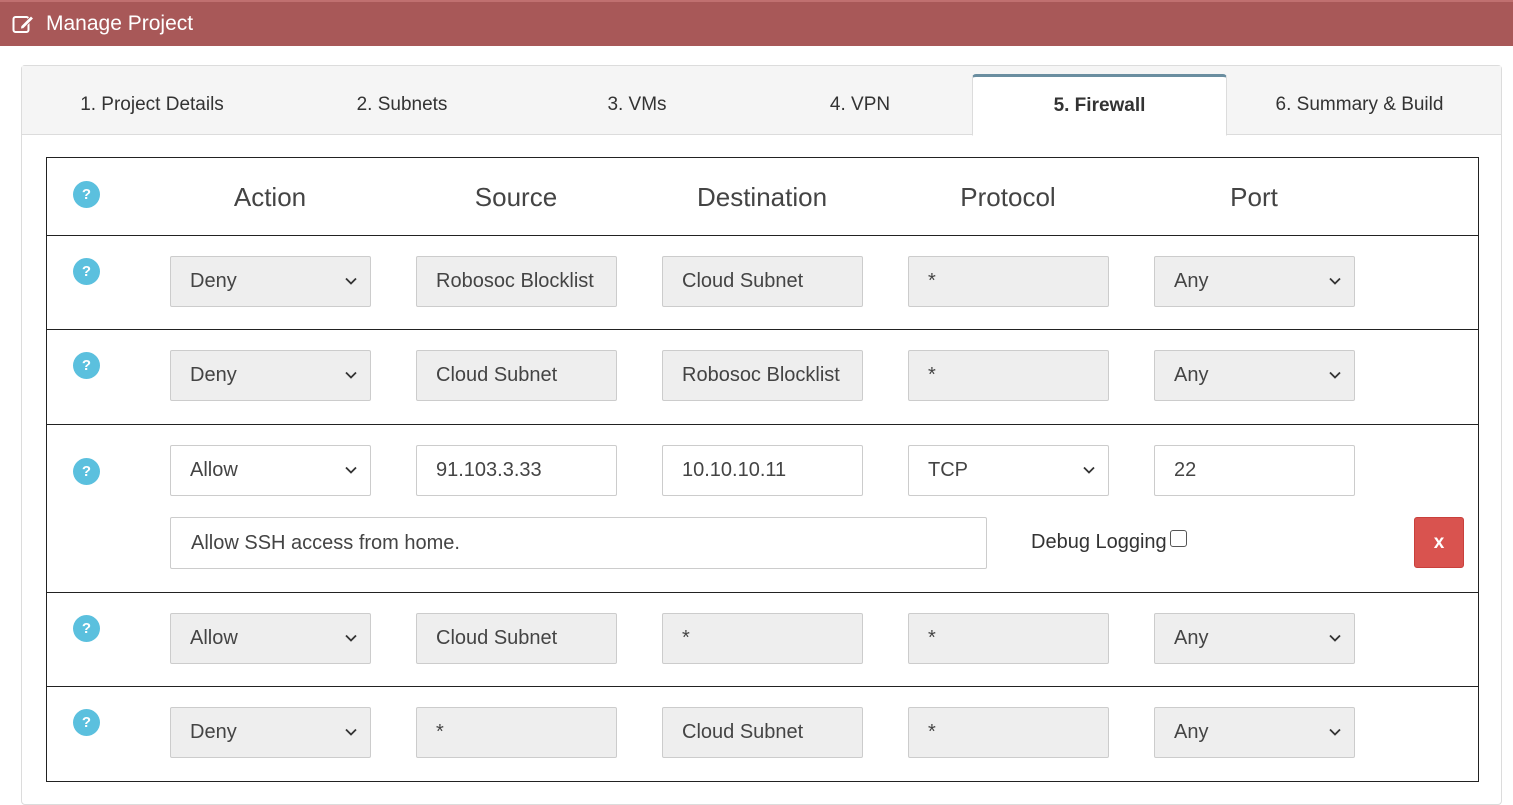 This screenshot has height=805, width=1513. What do you see at coordinates (1099, 542) in the screenshot?
I see `debug-logging-label: Debug Logging` at bounding box center [1099, 542].